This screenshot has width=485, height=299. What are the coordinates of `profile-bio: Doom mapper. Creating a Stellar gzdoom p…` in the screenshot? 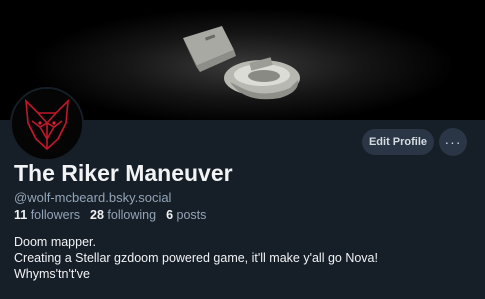 It's located at (196, 258).